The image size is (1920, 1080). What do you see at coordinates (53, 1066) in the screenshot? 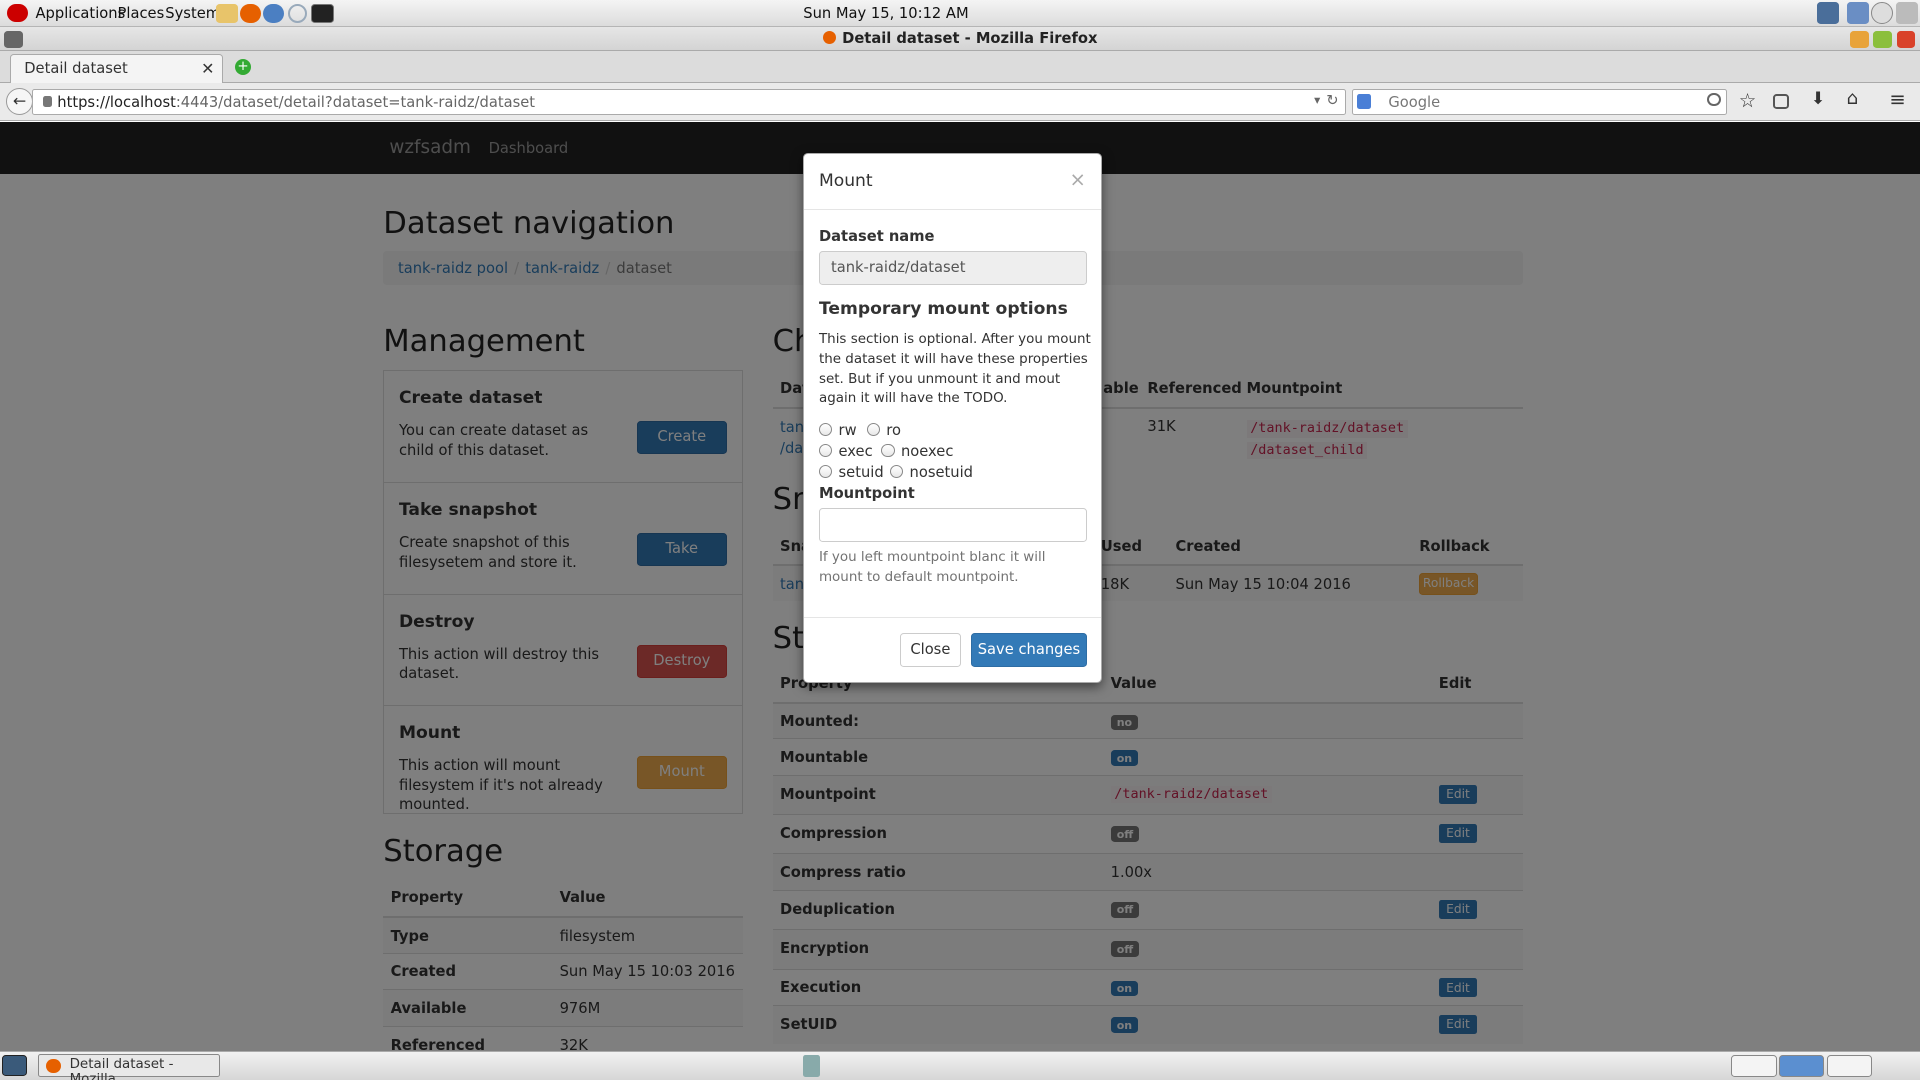
I see `taskbar-firefox-icon` at bounding box center [53, 1066].